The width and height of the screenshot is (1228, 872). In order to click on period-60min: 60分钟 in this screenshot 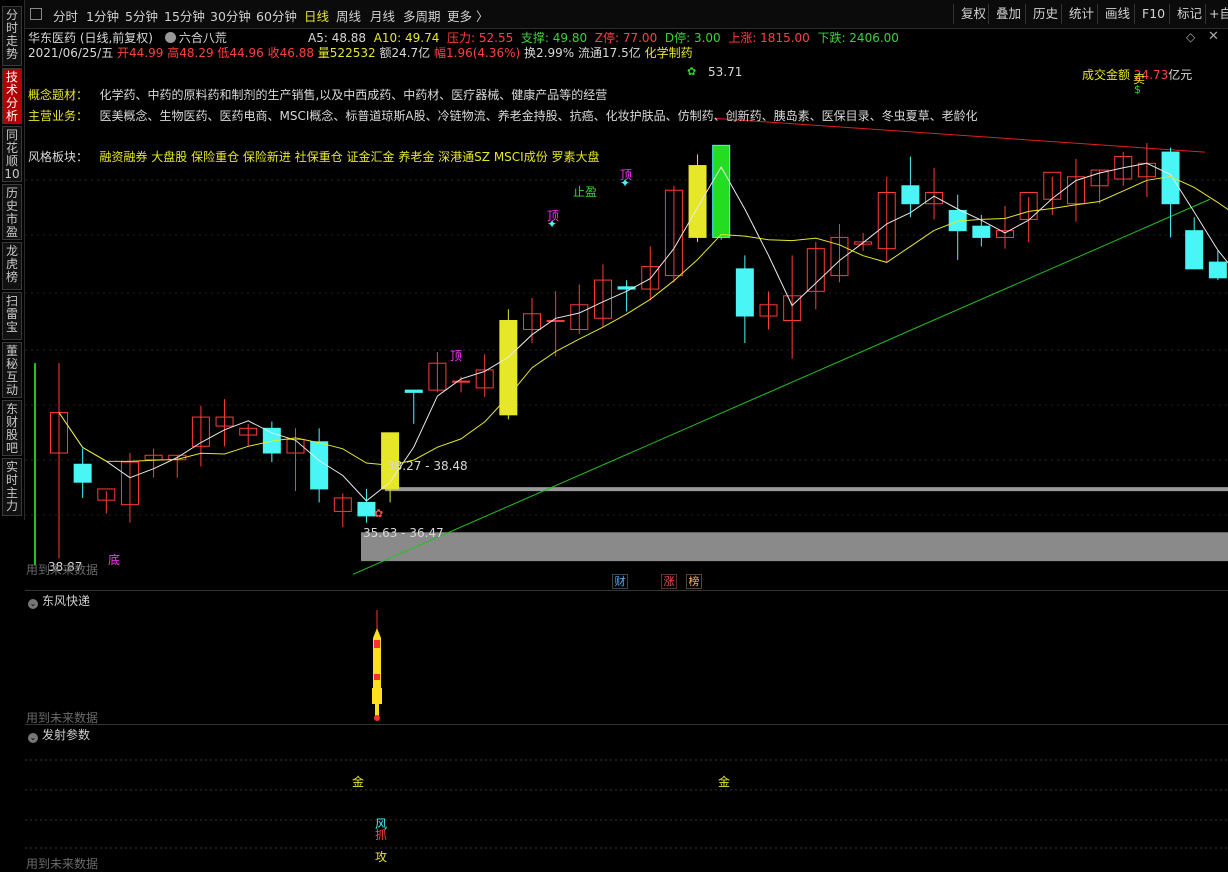, I will do `click(276, 15)`.